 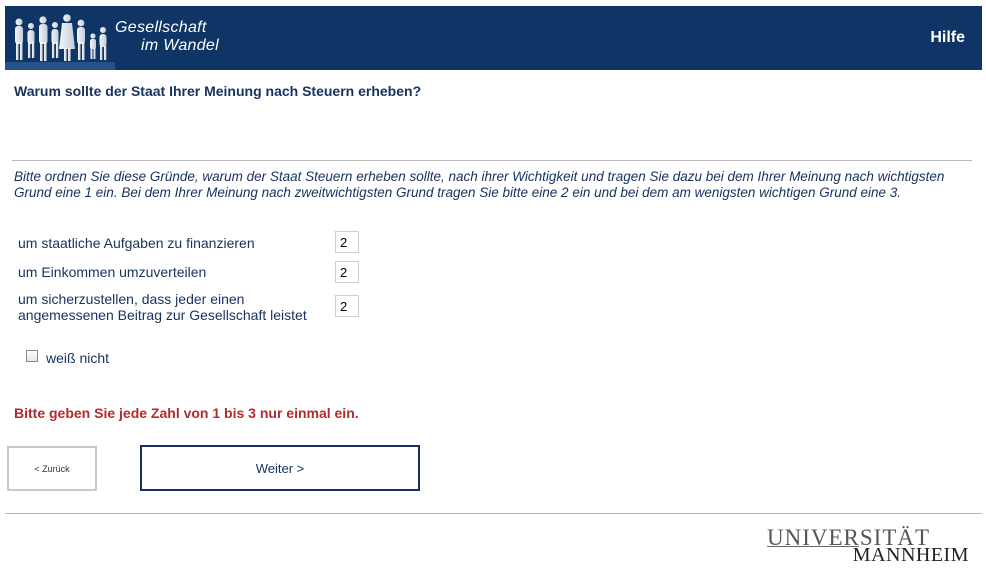 What do you see at coordinates (347, 272) in the screenshot?
I see `rank-input-redistribute` at bounding box center [347, 272].